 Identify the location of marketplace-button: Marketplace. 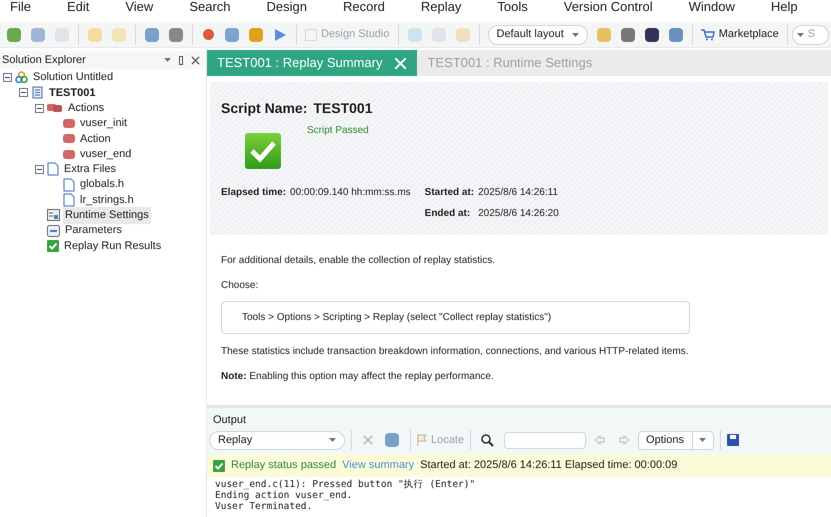
(739, 34).